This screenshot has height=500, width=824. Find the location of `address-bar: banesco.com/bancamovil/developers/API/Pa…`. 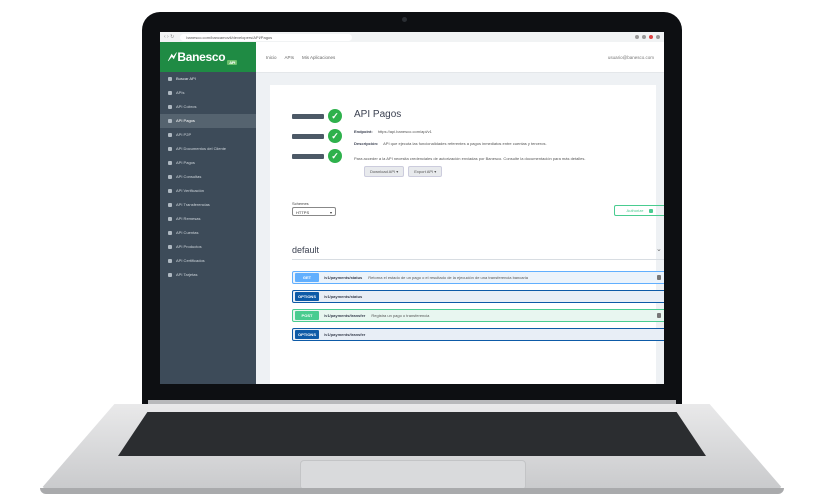

address-bar: banesco.com/bancamovil/developers/API/Pa… is located at coordinates (266, 37).